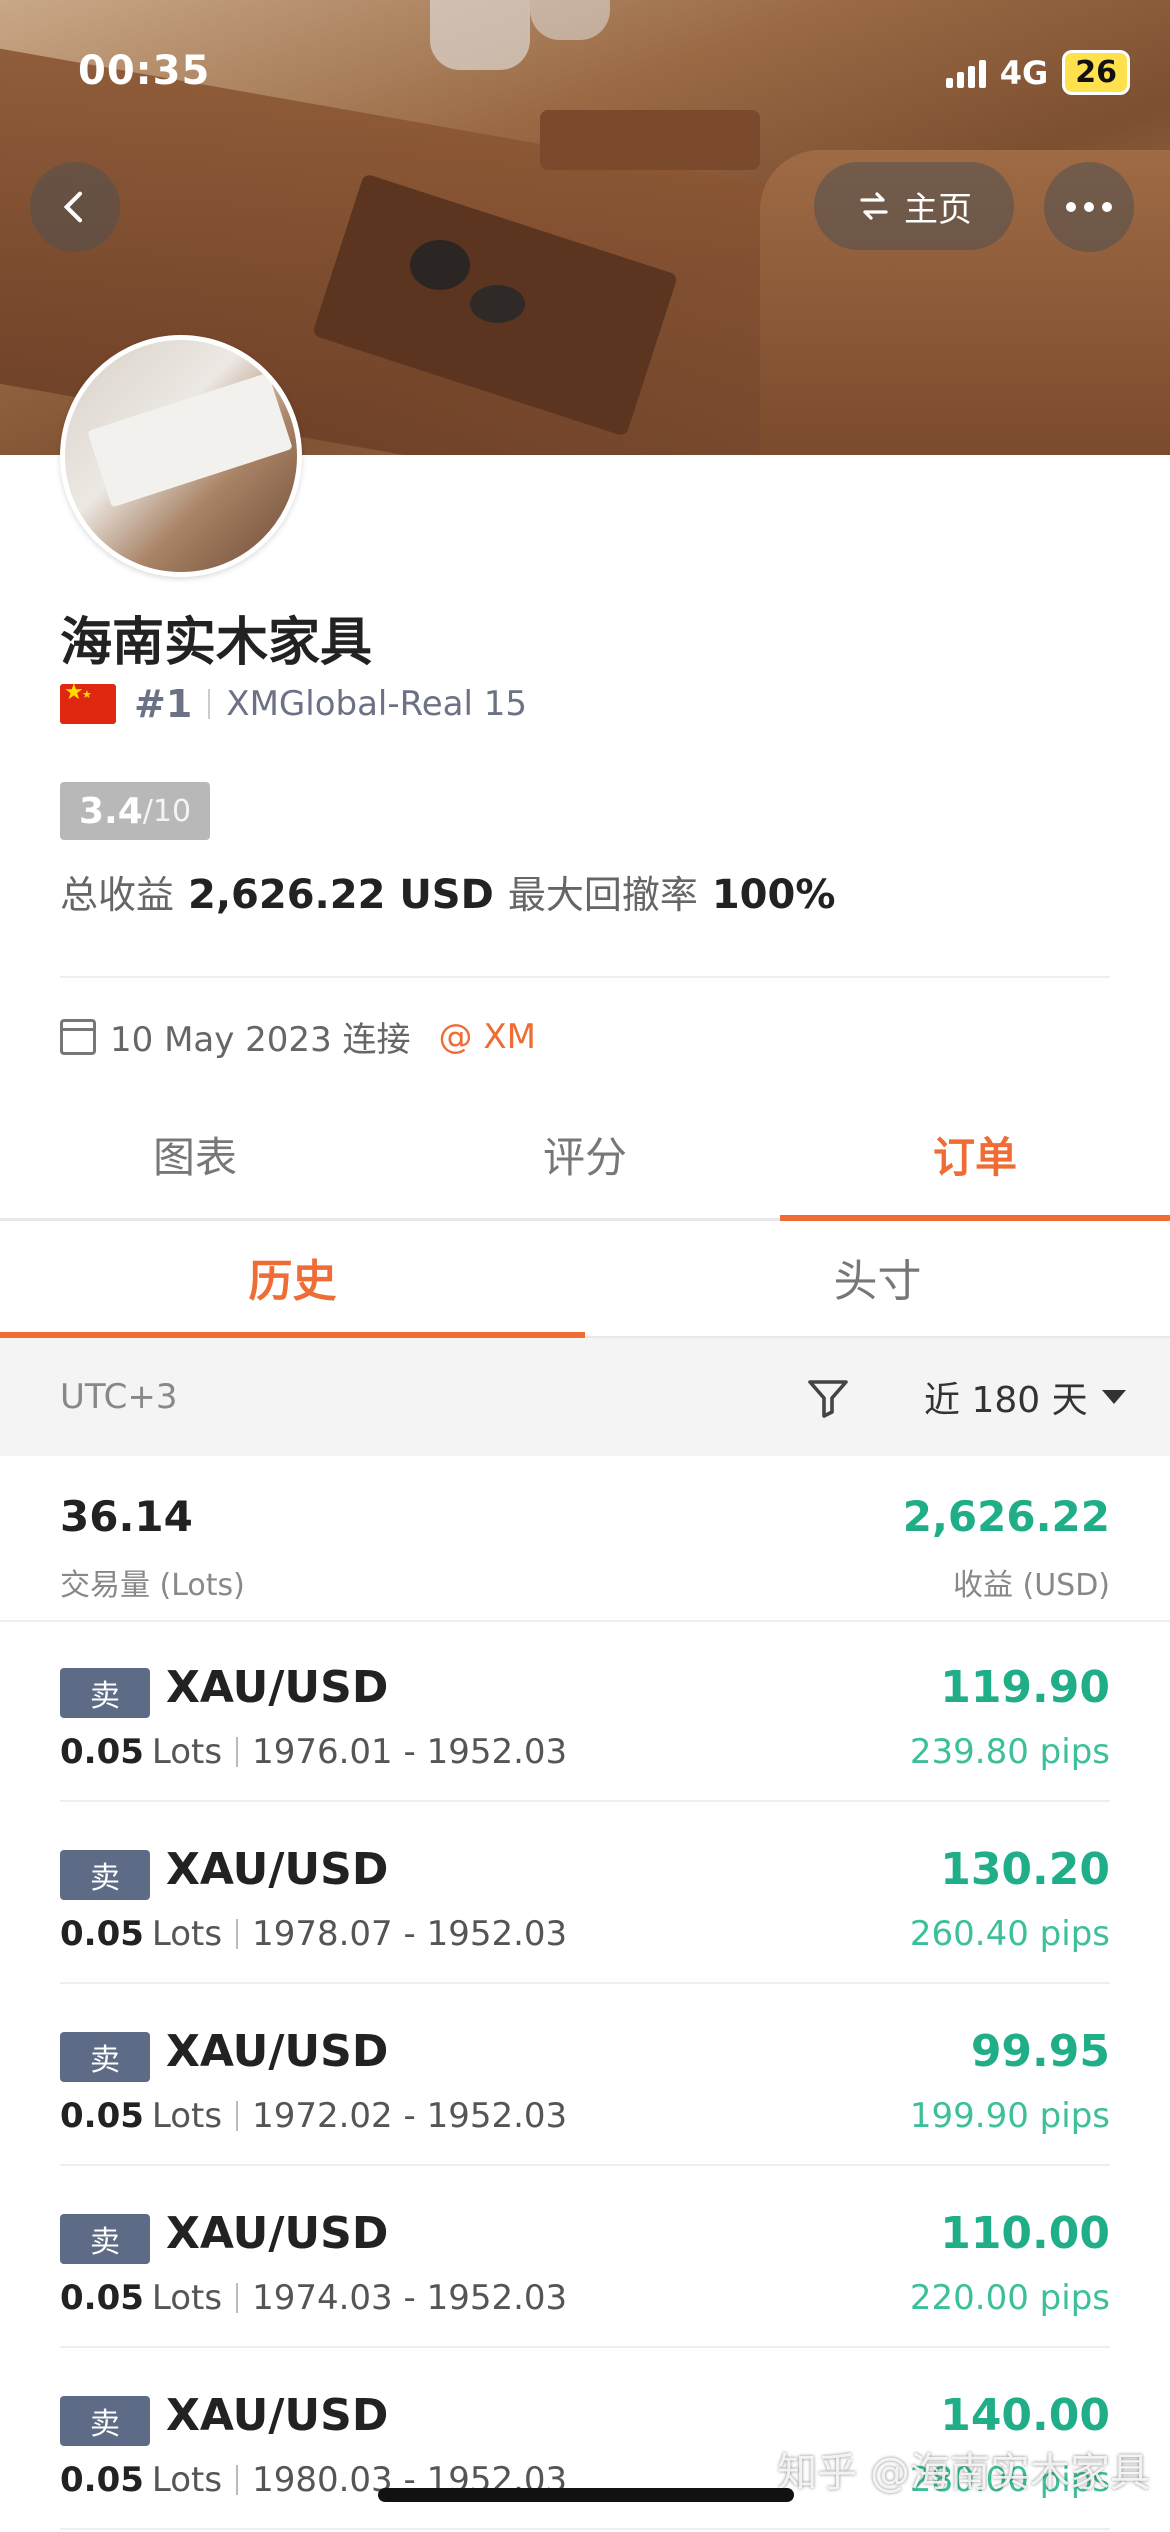 The image size is (1170, 2532). What do you see at coordinates (341, 895) in the screenshot?
I see `total-profit-value: 2,626.22 USD` at bounding box center [341, 895].